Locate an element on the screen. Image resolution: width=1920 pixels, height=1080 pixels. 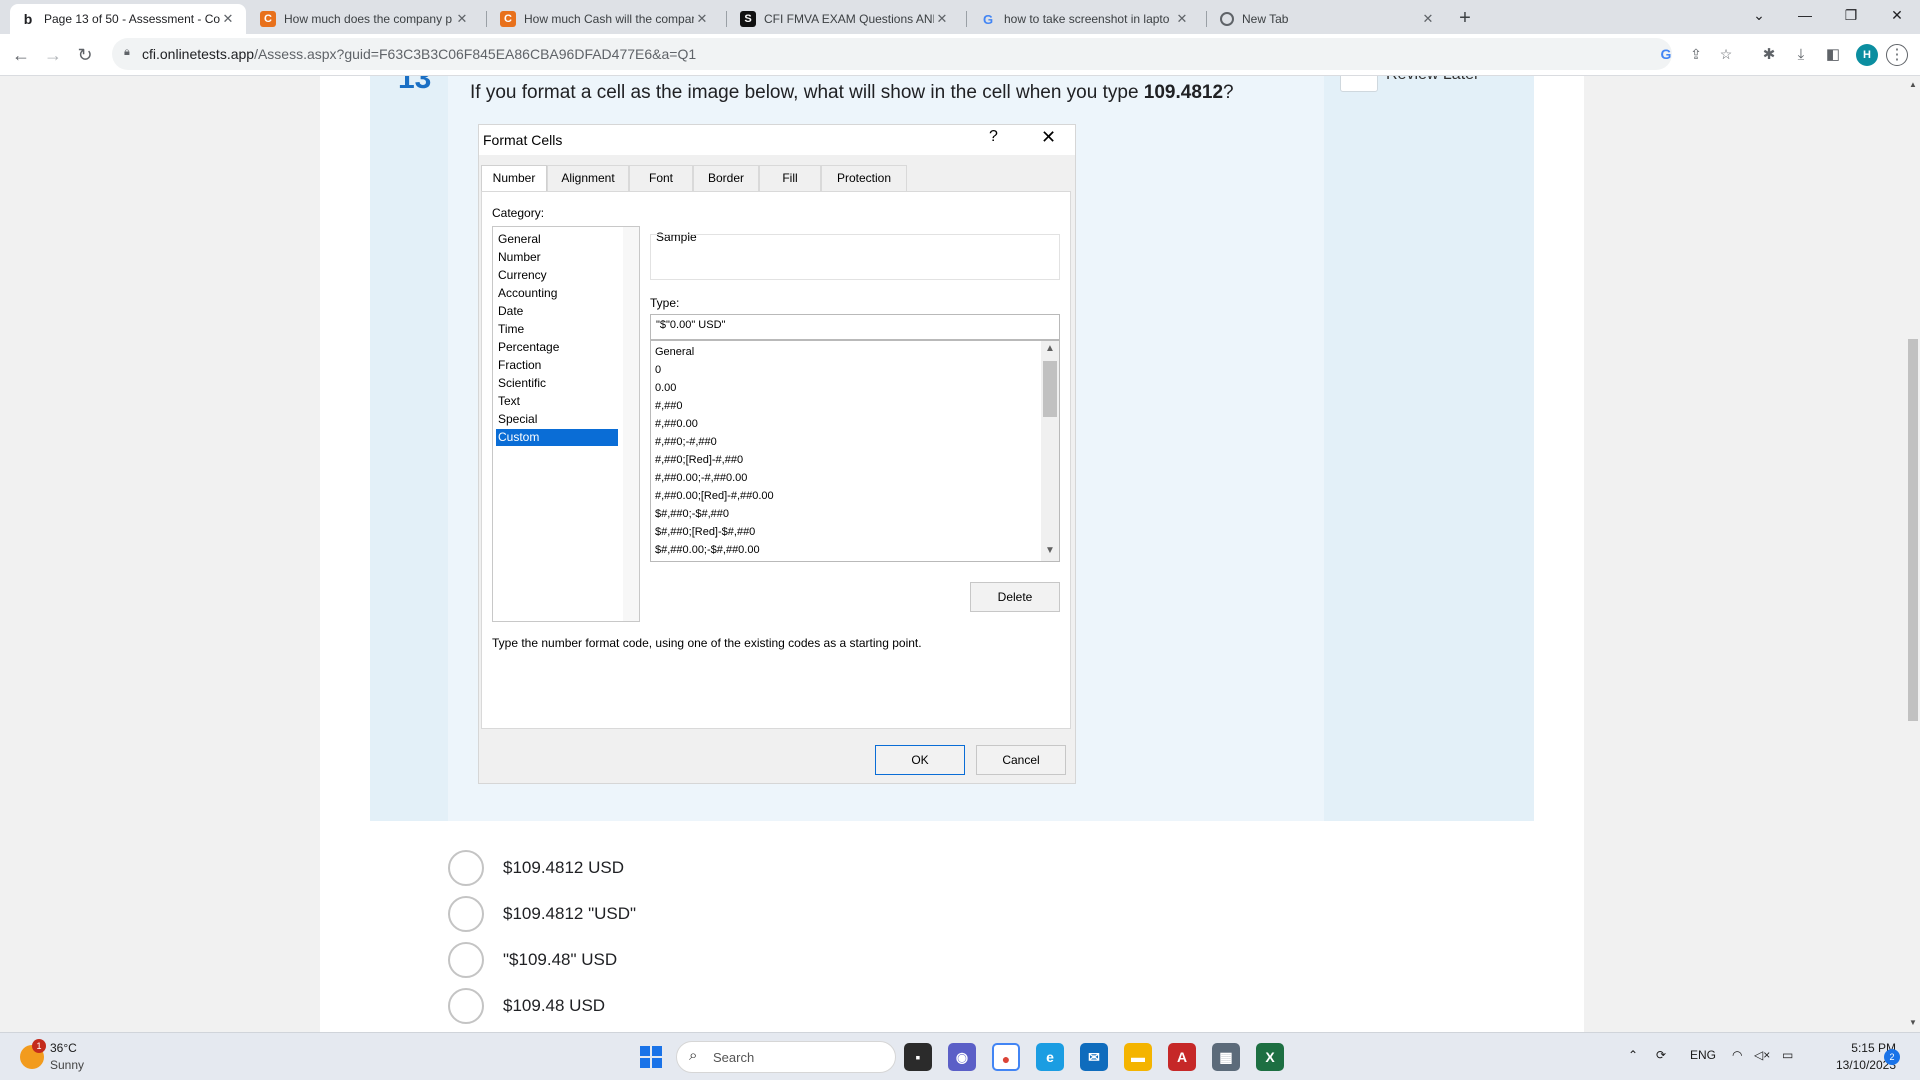
page-scrollbar: ▲ ▼ is located at coordinates (1913, 554).